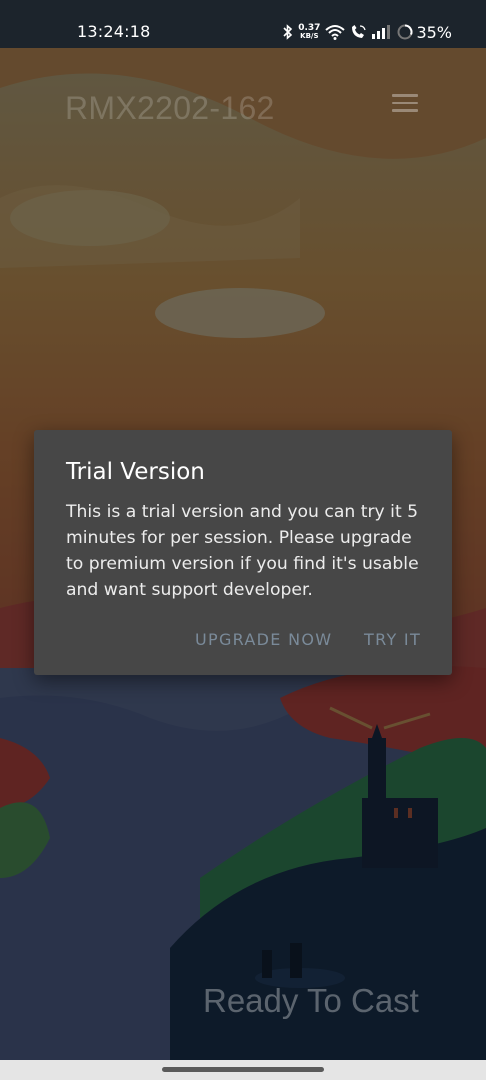 Image resolution: width=486 pixels, height=1080 pixels. What do you see at coordinates (170, 108) in the screenshot?
I see `device-name-title: RMX2202-162` at bounding box center [170, 108].